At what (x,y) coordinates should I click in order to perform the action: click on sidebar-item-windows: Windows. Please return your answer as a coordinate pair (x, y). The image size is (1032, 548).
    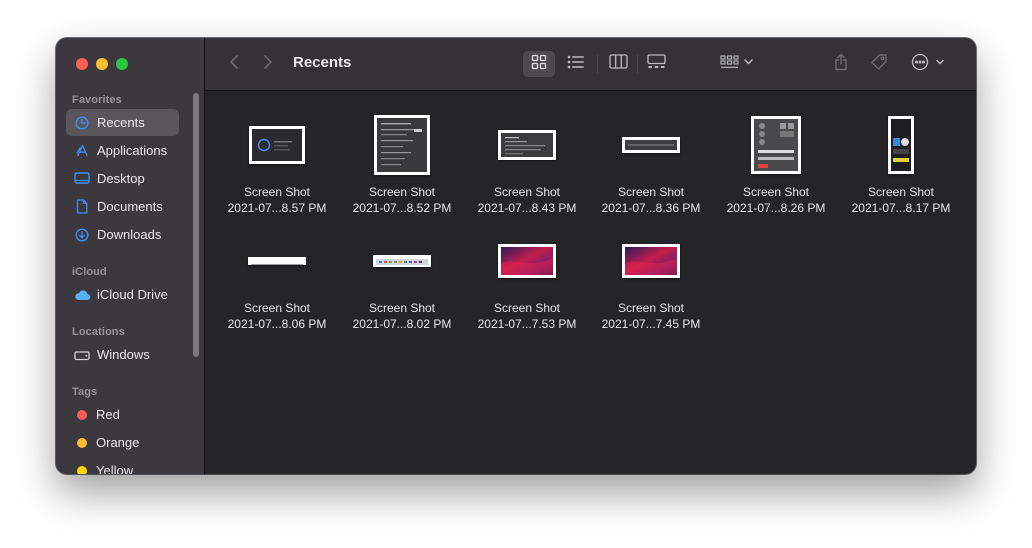
    Looking at the image, I should click on (122, 354).